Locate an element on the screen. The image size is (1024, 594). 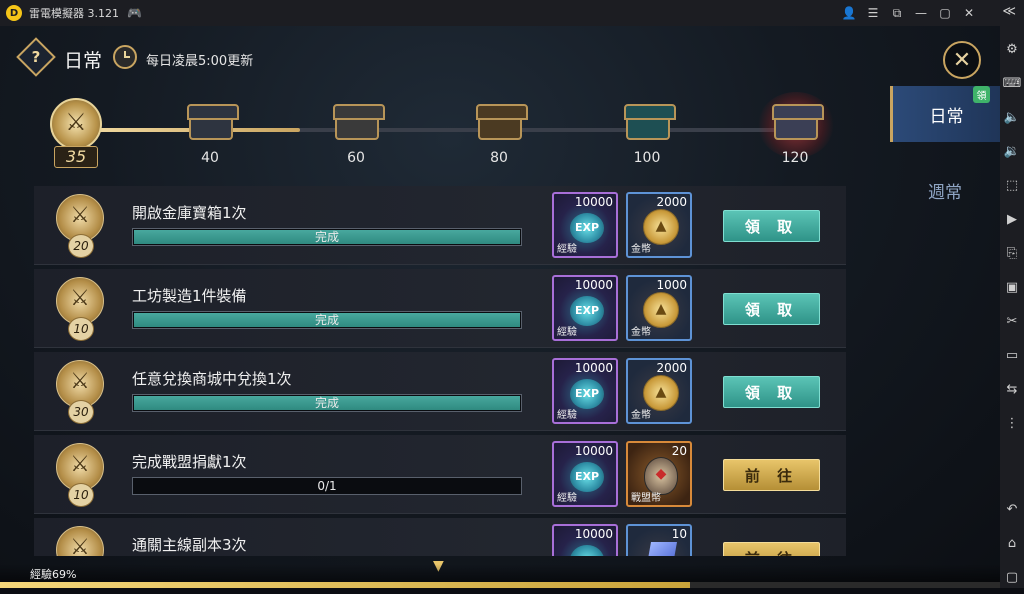
video-icon: ▭ is located at coordinates (1012, 355).